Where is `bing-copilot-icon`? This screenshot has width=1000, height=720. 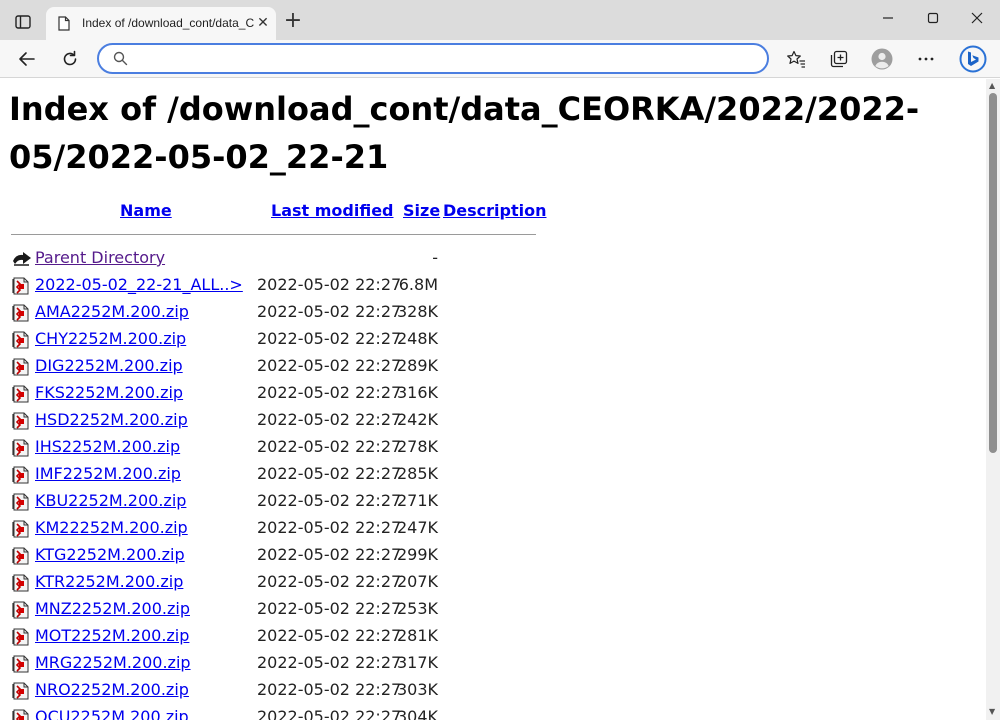
bing-copilot-icon is located at coordinates (973, 59).